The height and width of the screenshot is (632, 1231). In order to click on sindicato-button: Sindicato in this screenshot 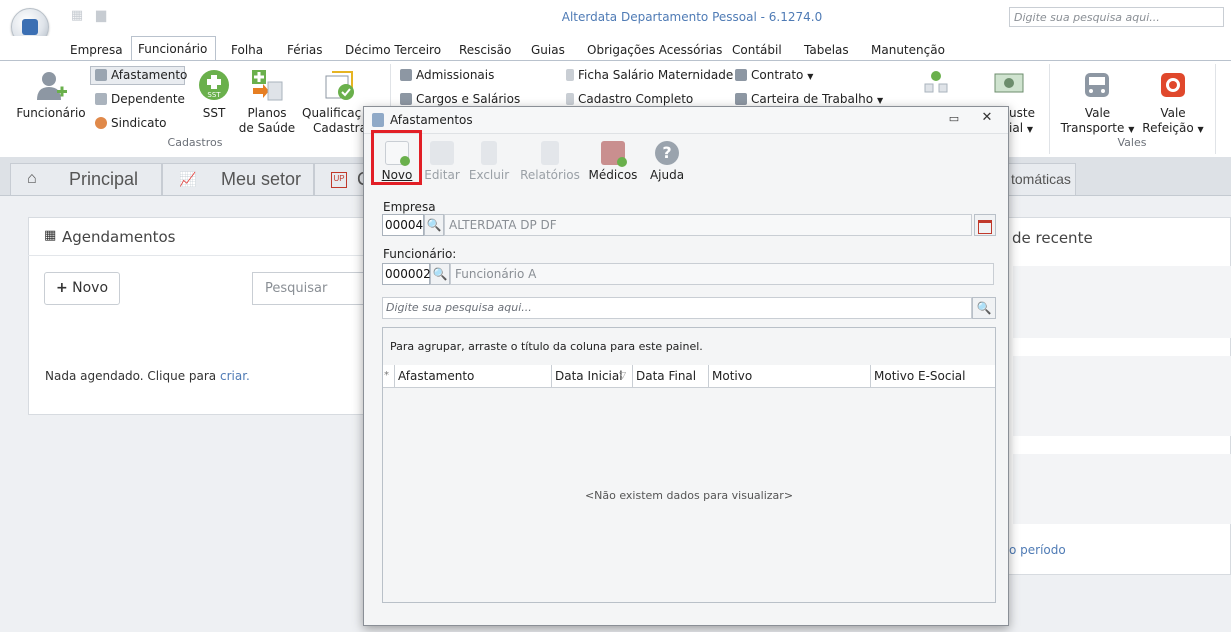, I will do `click(131, 123)`.